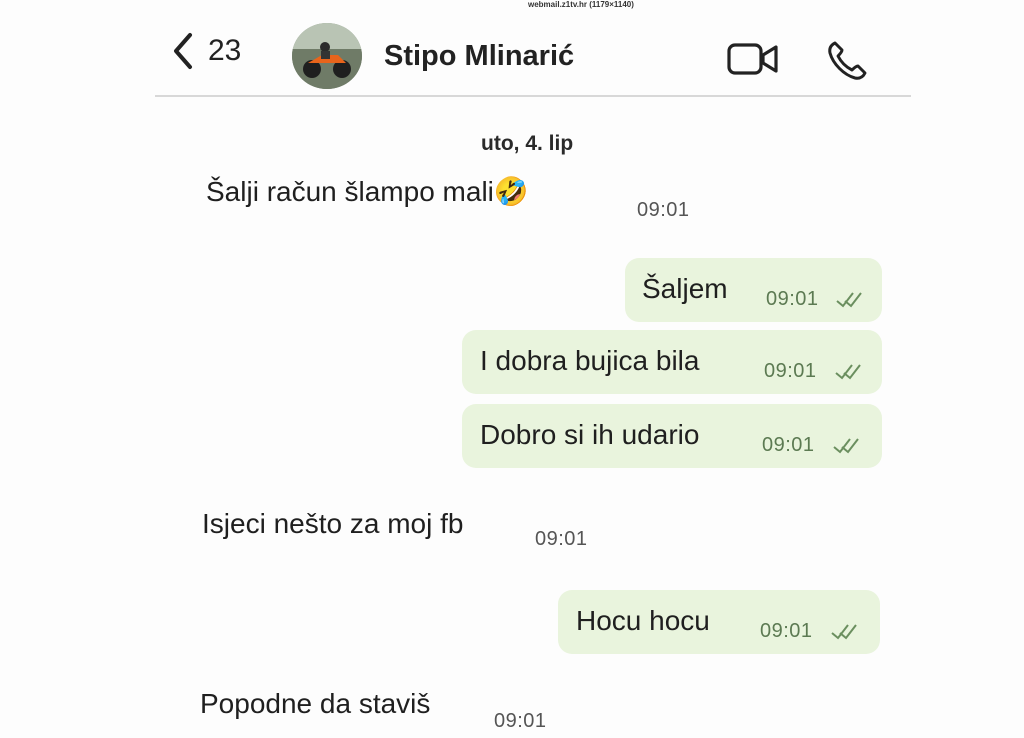 Image resolution: width=1024 pixels, height=738 pixels. I want to click on chevron-left-icon, so click(183, 51).